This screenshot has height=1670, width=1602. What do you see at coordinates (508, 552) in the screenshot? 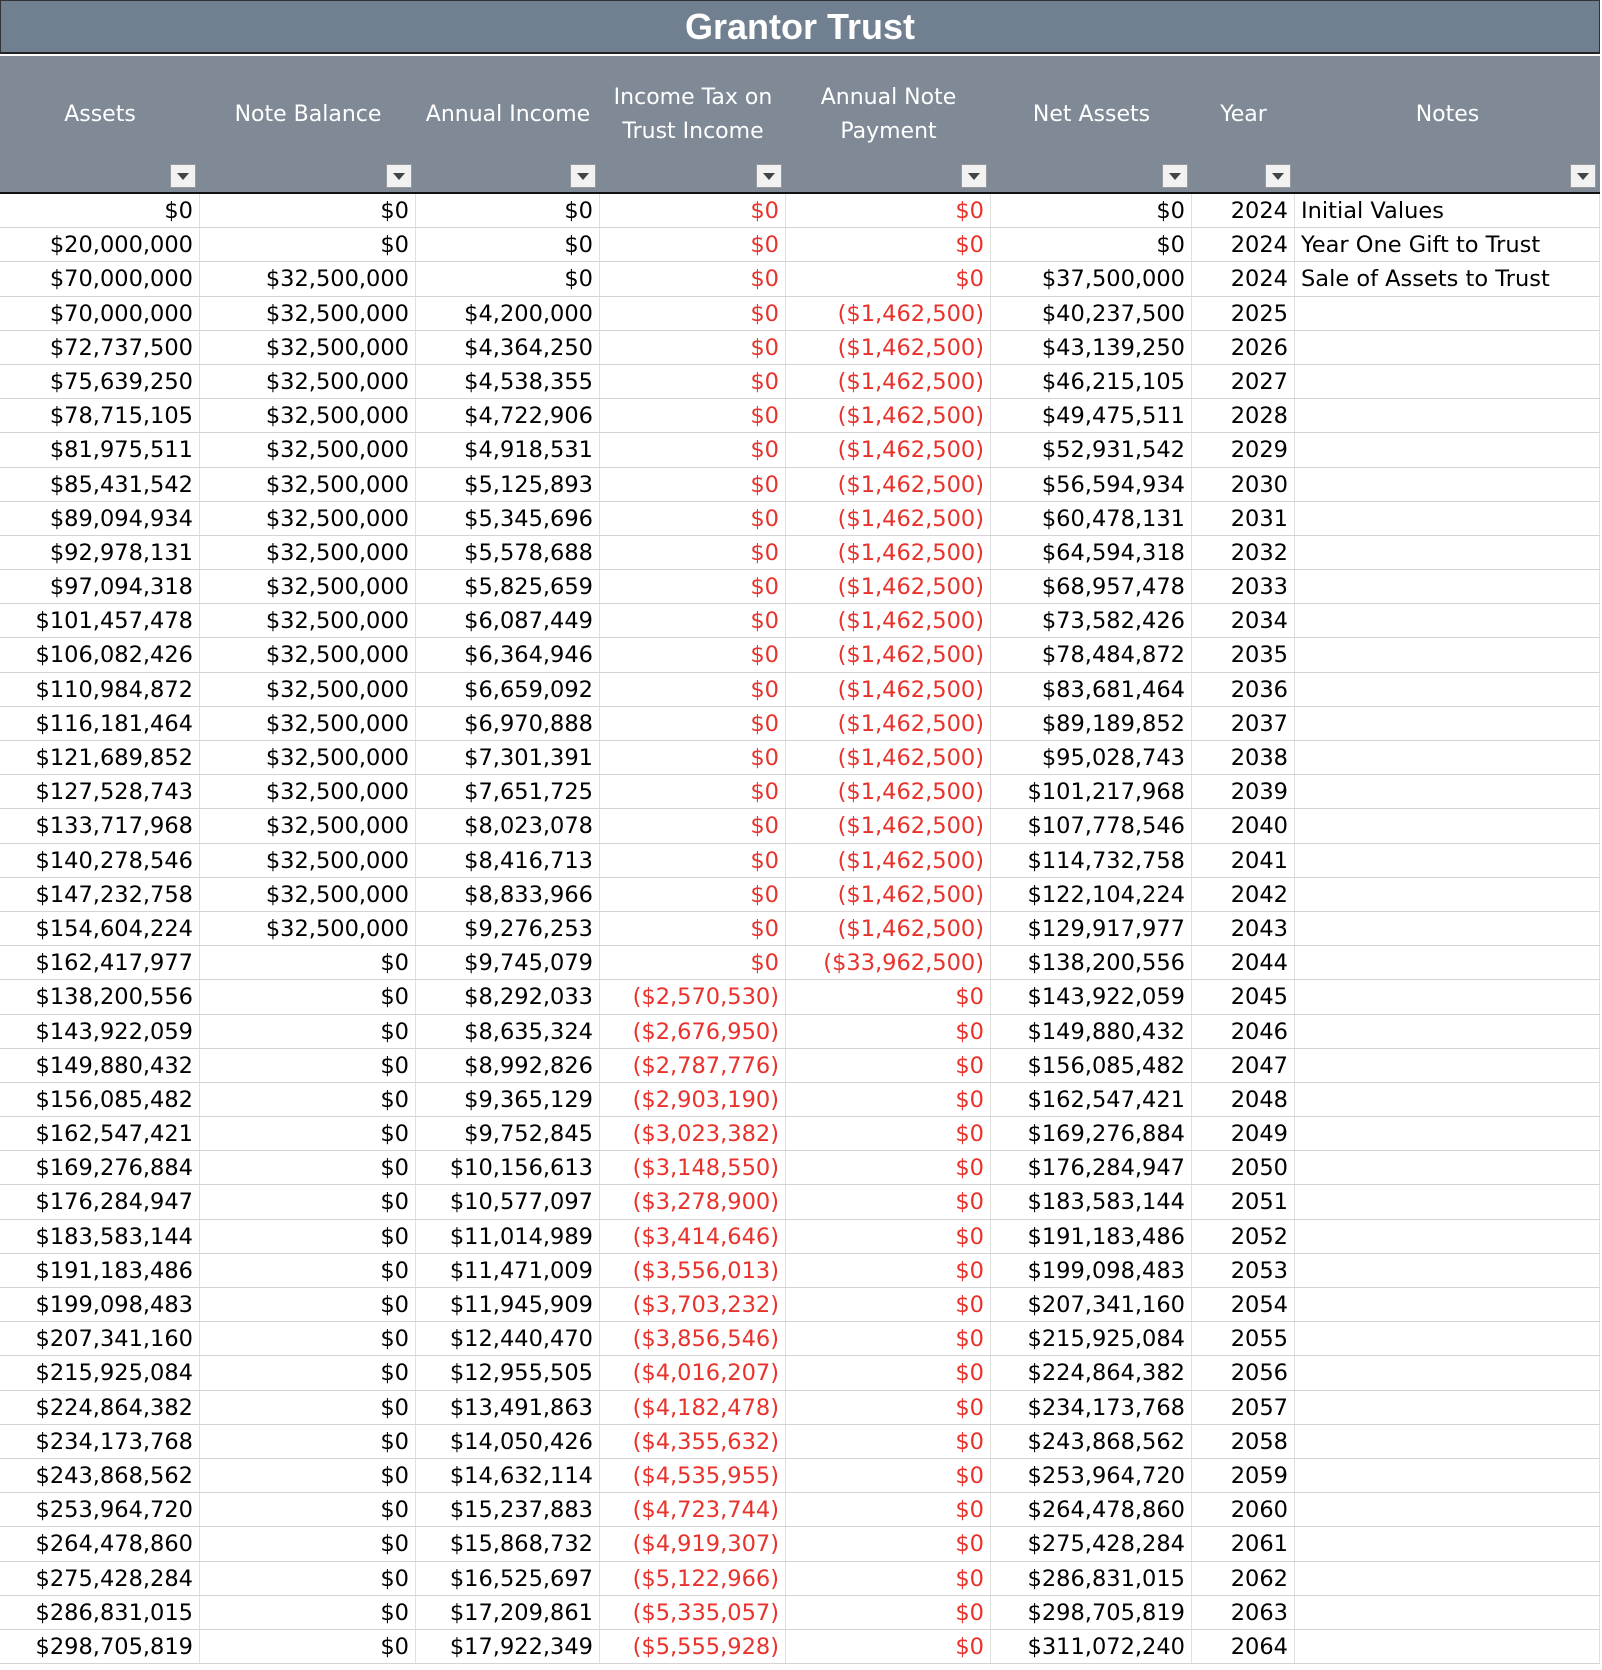
I see `cell-annual-income: $5,578,688` at bounding box center [508, 552].